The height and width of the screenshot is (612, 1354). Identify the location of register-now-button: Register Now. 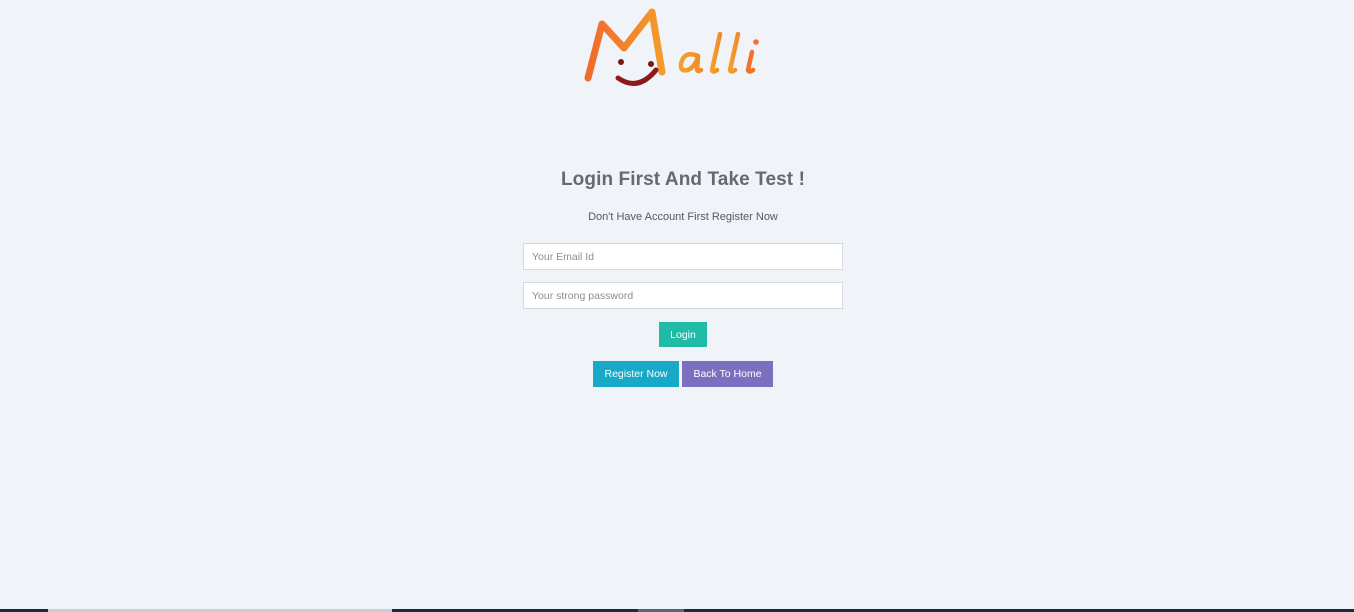
(636, 374).